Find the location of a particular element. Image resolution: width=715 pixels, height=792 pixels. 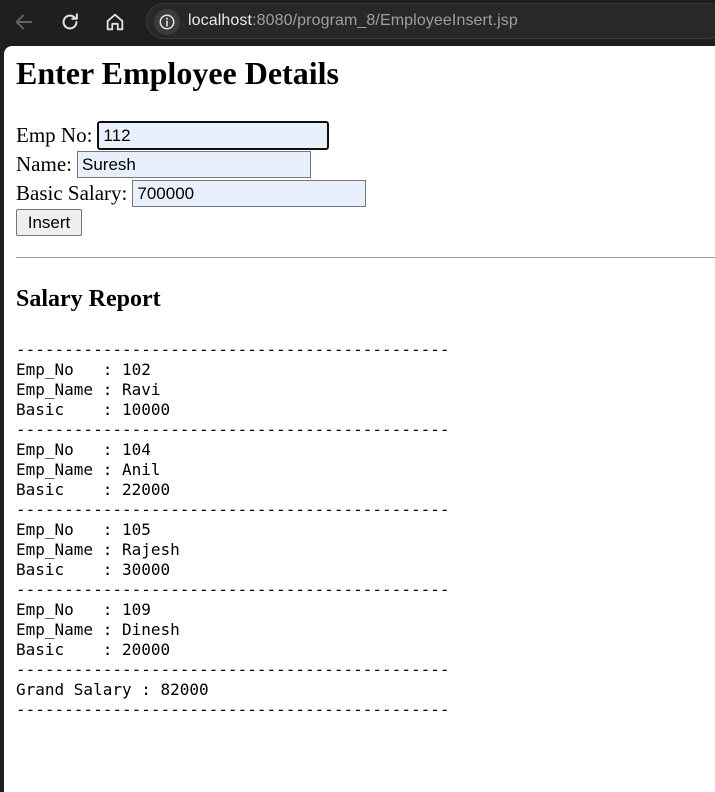

report-basic-line: Basic : 22000 is located at coordinates (232, 490).